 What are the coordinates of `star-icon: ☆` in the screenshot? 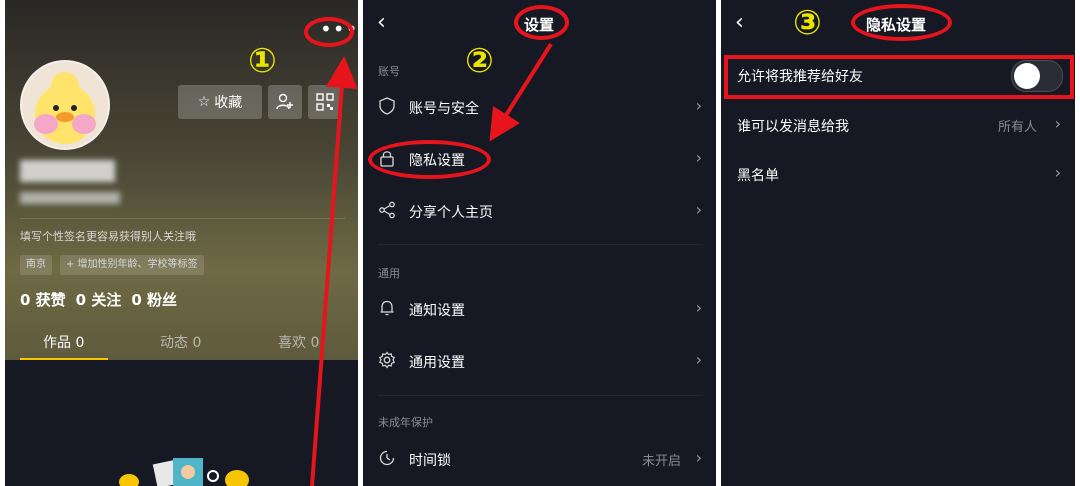 It's located at (204, 102).